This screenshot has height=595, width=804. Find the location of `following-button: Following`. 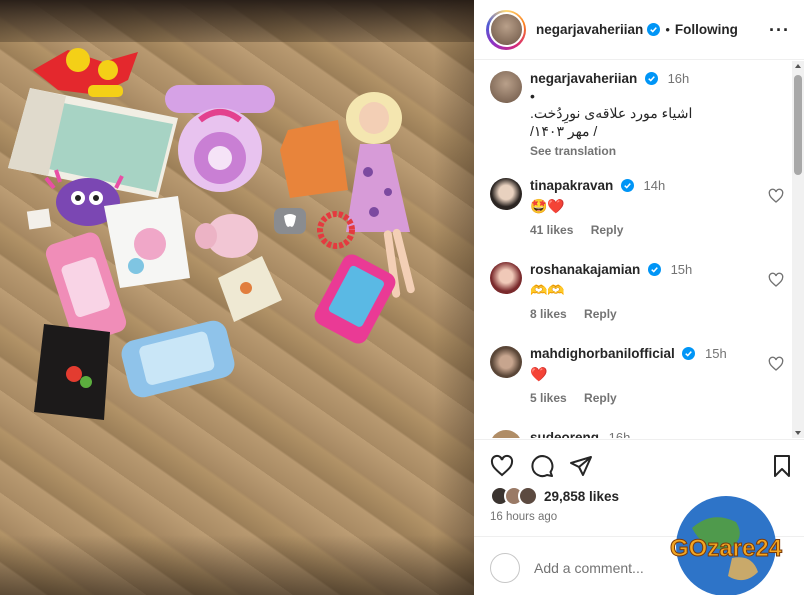

following-button: Following is located at coordinates (706, 29).